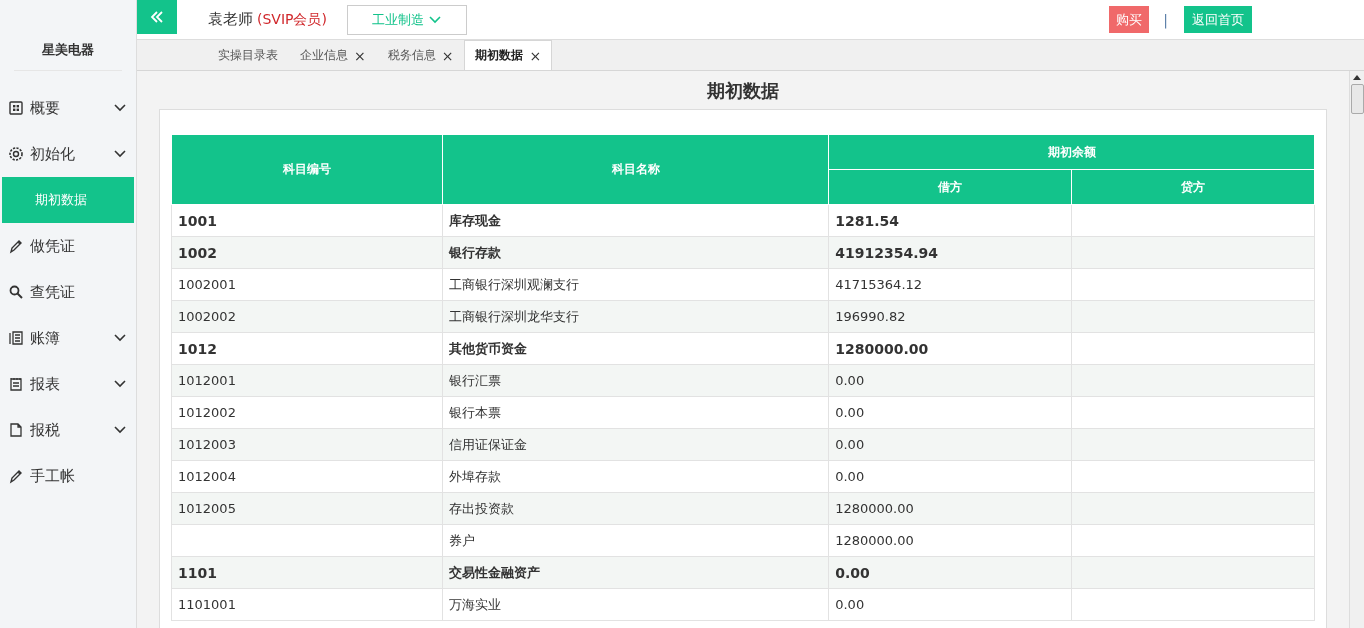  Describe the element at coordinates (307, 252) in the screenshot. I see `table-cell: 1002` at that location.